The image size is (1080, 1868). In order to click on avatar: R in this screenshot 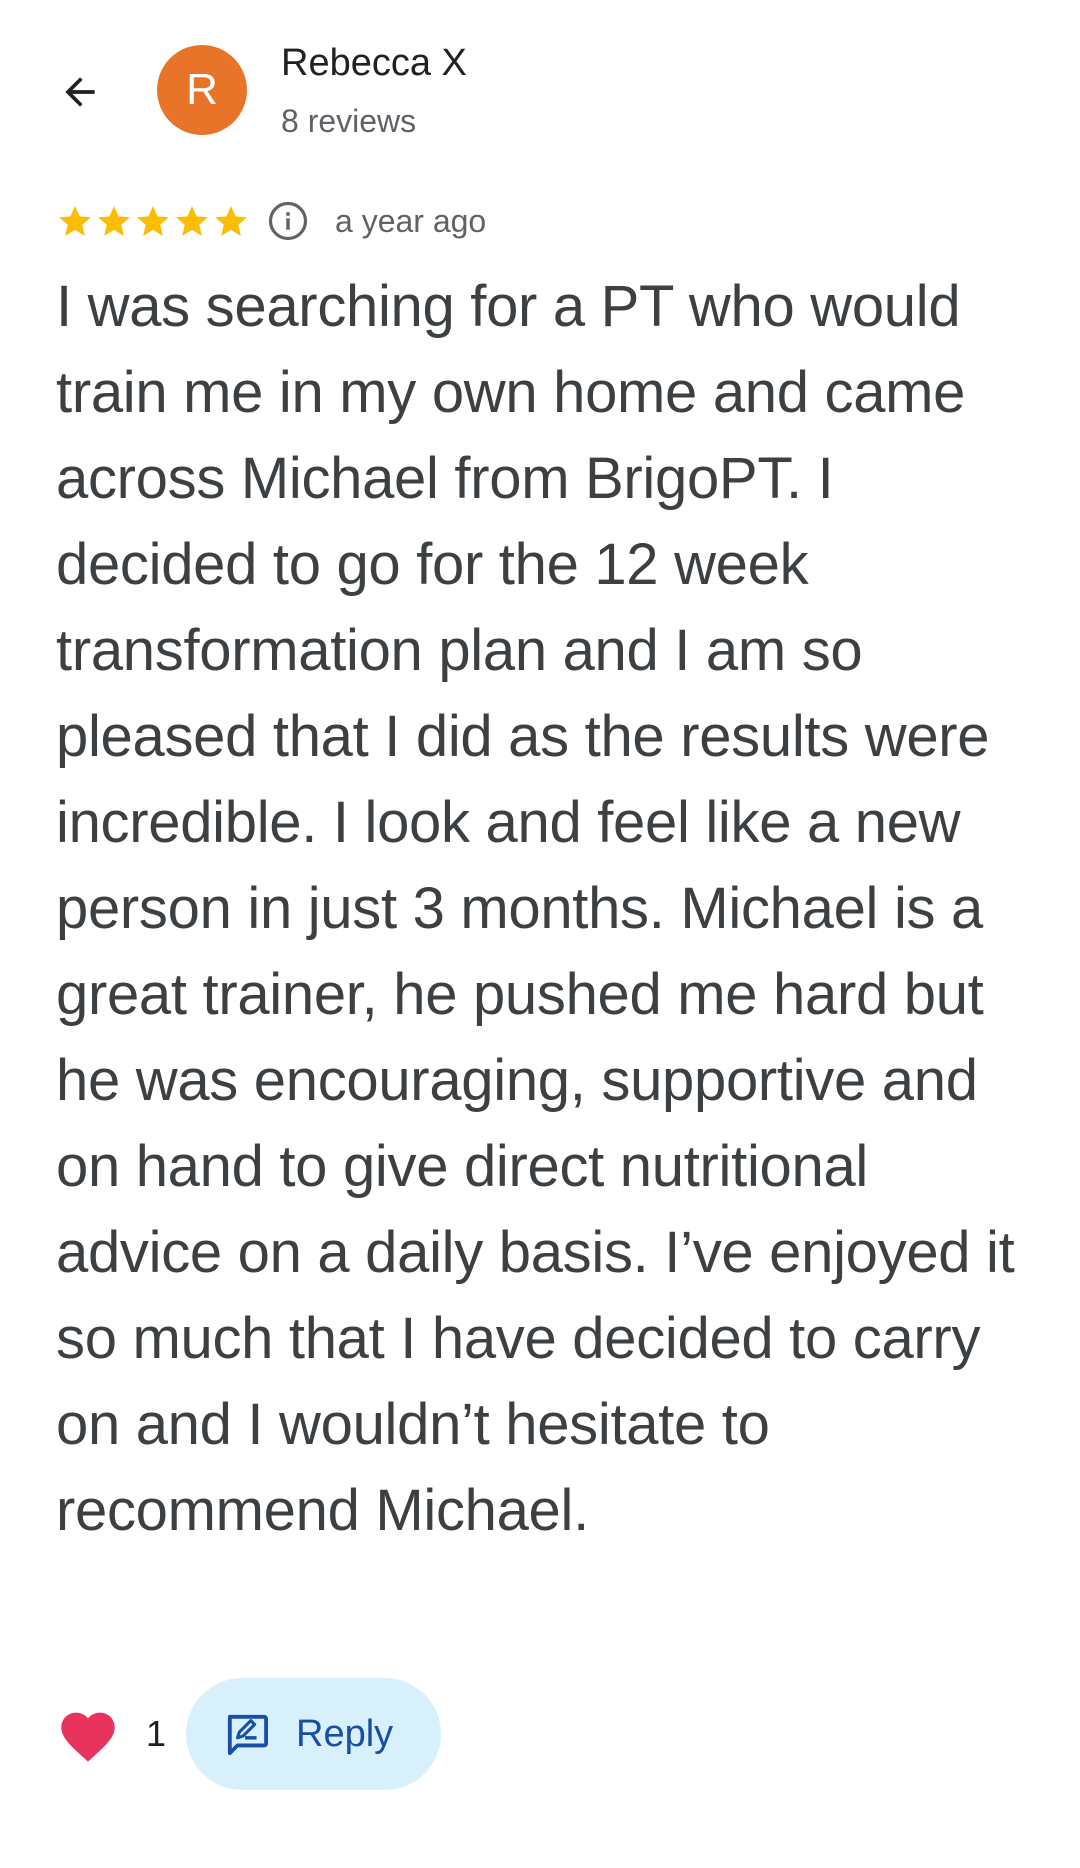, I will do `click(202, 90)`.